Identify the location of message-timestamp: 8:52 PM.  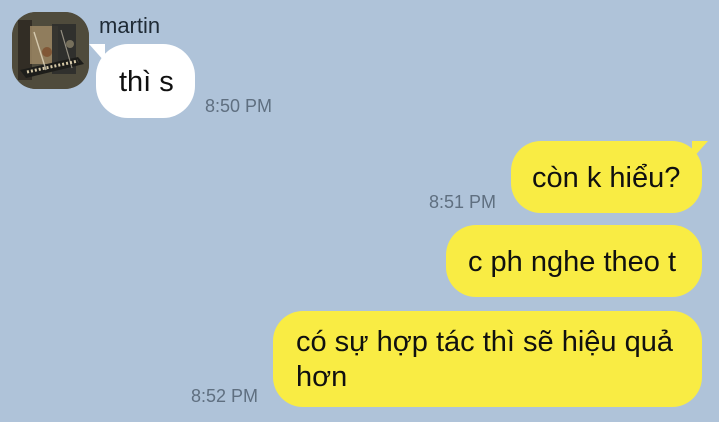
(225, 396).